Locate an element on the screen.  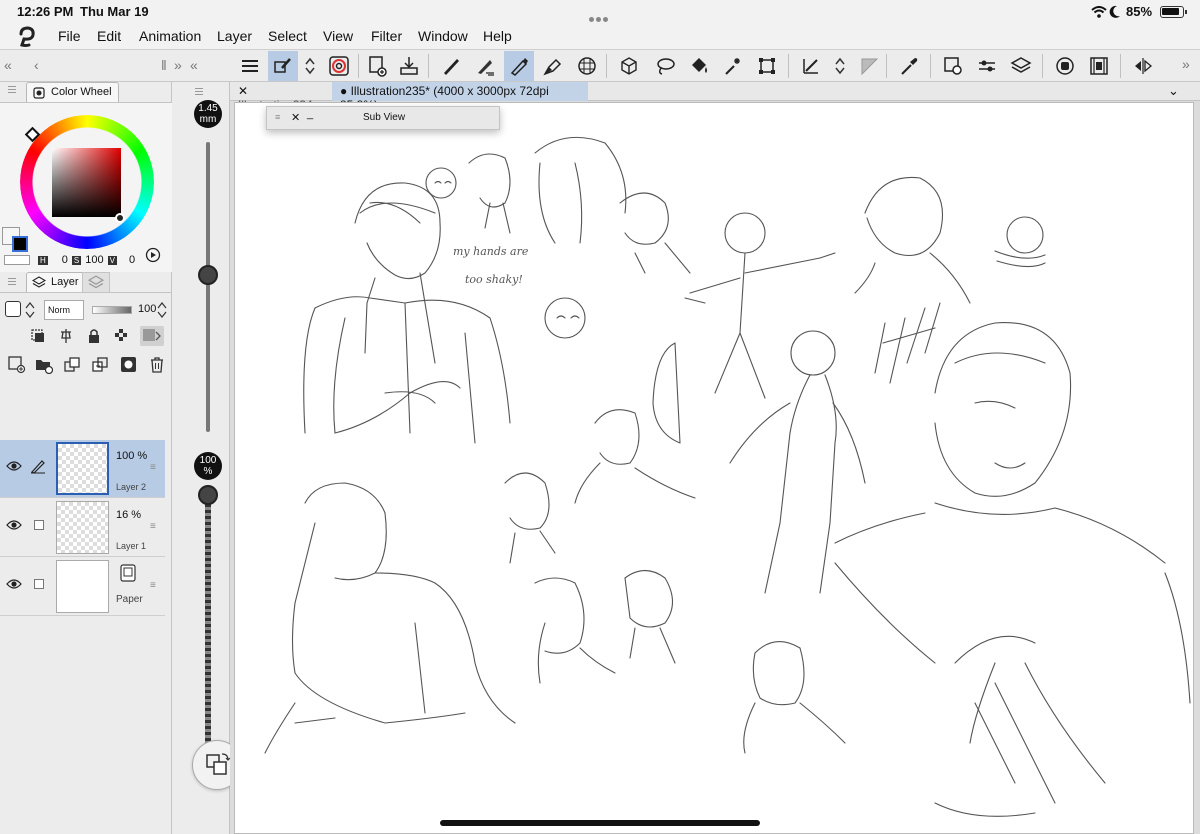
main-color-swatch is located at coordinates (20, 244).